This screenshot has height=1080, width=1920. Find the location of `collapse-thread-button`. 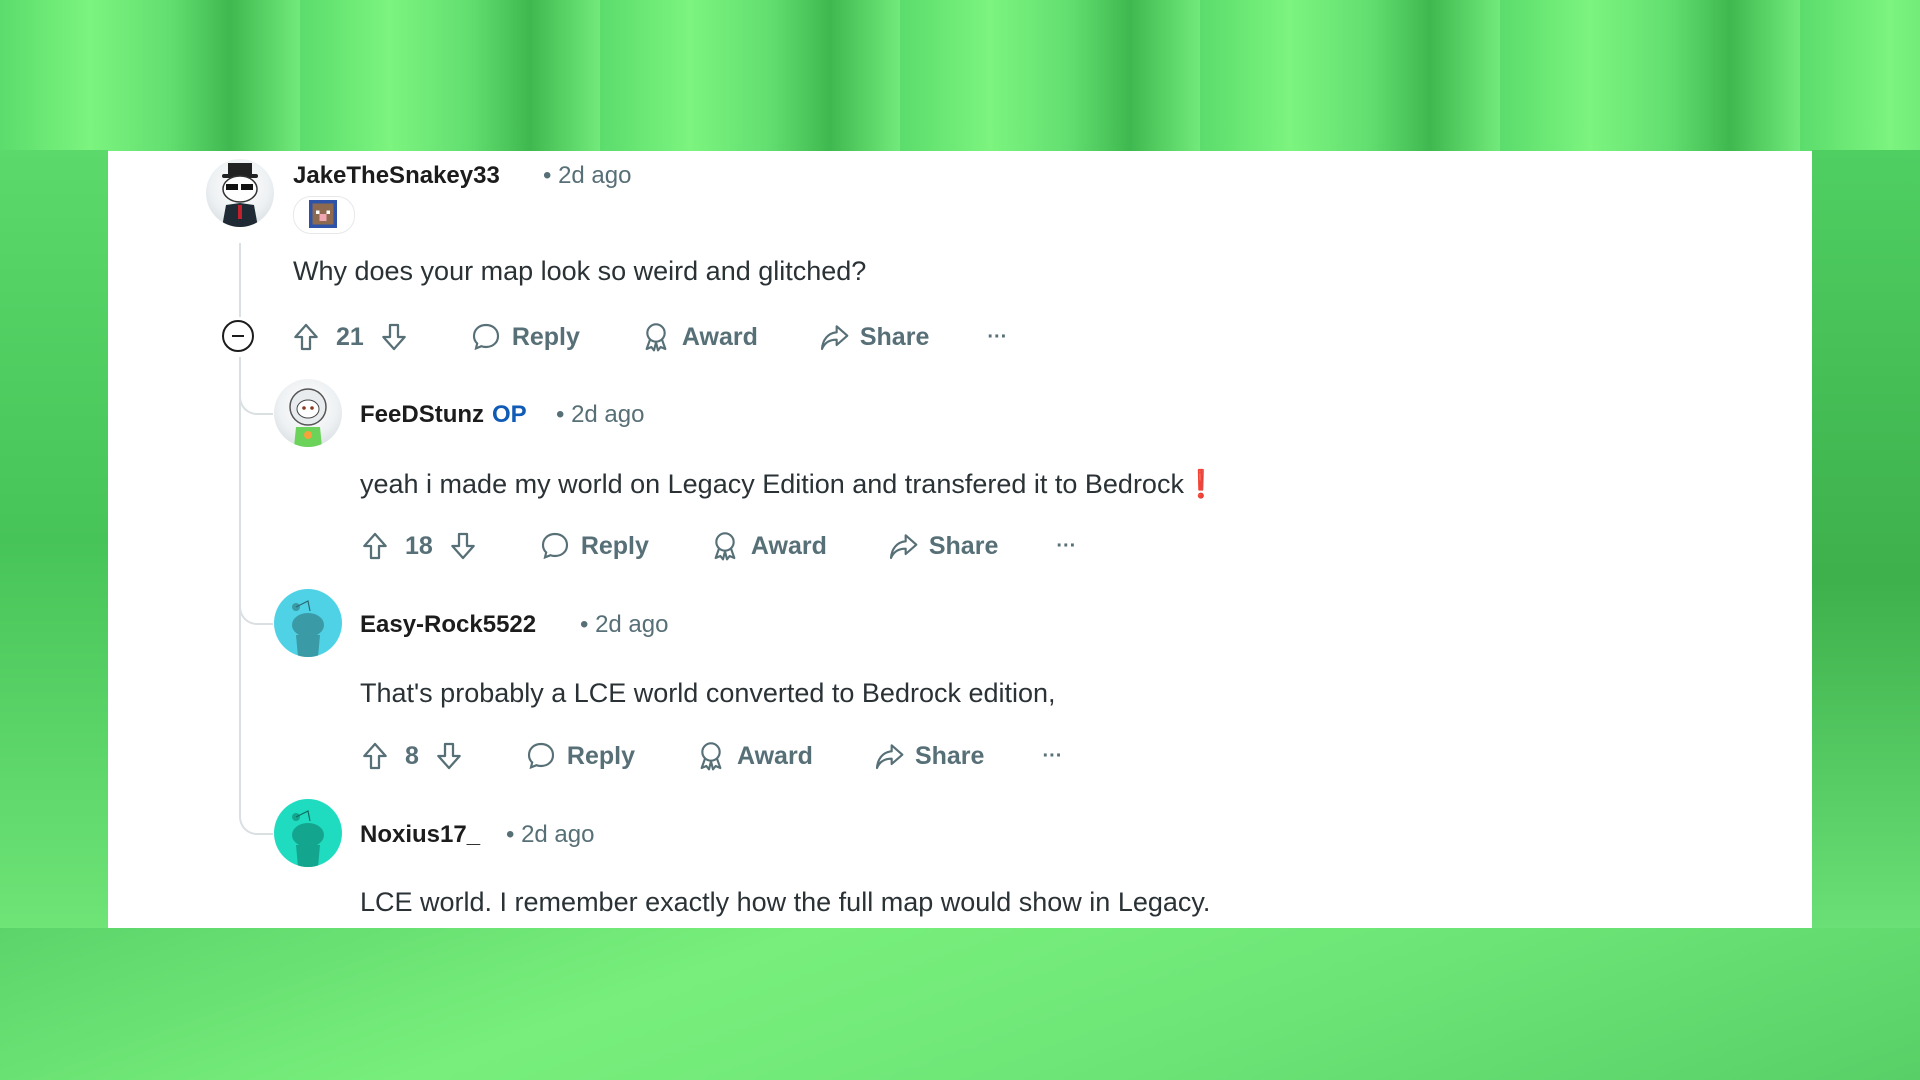

collapse-thread-button is located at coordinates (238, 336).